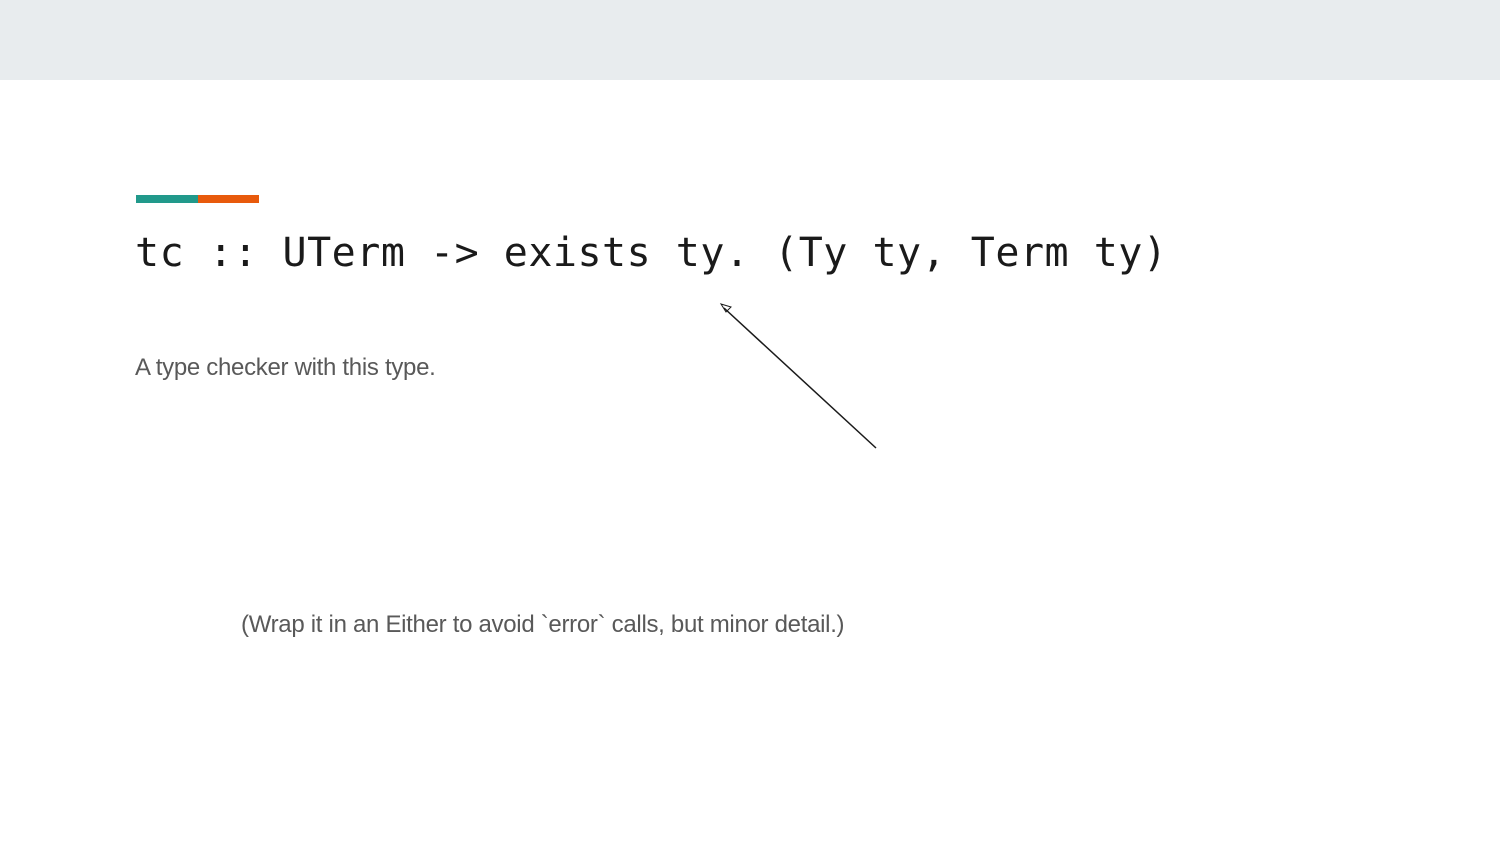  Describe the element at coordinates (228, 199) in the screenshot. I see `accent-segment-orange` at that location.